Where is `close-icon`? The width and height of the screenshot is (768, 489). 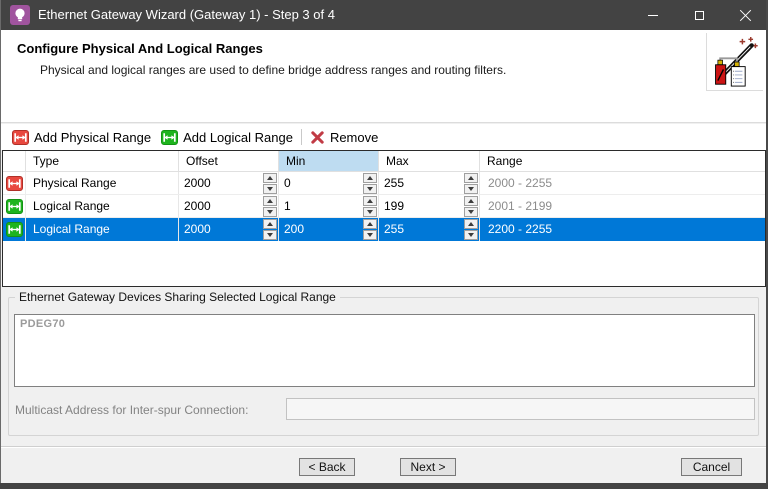 close-icon is located at coordinates (745, 15).